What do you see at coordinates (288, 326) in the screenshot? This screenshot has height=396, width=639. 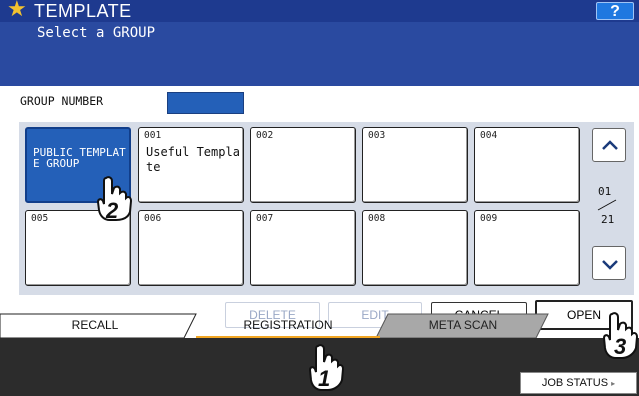 I see `tab-registration: REGISTRATION` at bounding box center [288, 326].